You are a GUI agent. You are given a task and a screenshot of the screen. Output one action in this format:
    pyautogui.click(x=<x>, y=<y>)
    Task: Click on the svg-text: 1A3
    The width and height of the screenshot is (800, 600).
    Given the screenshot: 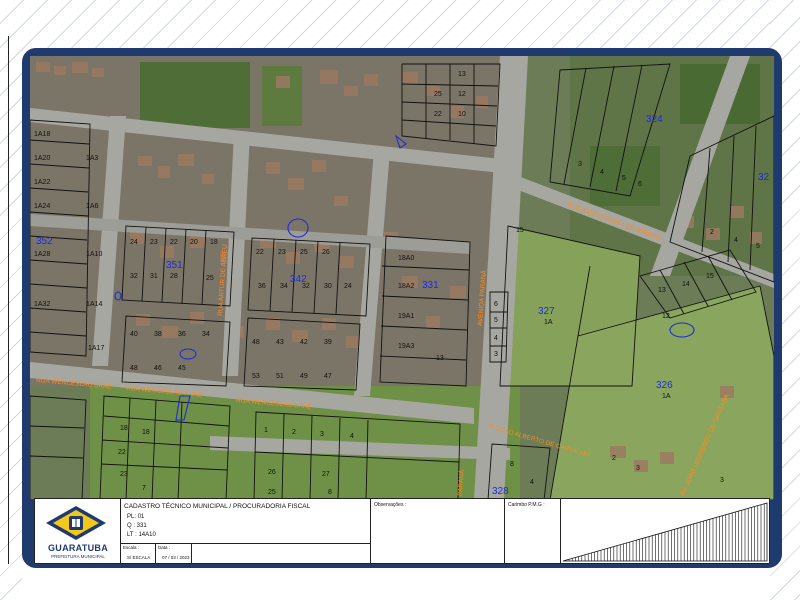 What is the action you would take?
    pyautogui.click(x=92, y=158)
    